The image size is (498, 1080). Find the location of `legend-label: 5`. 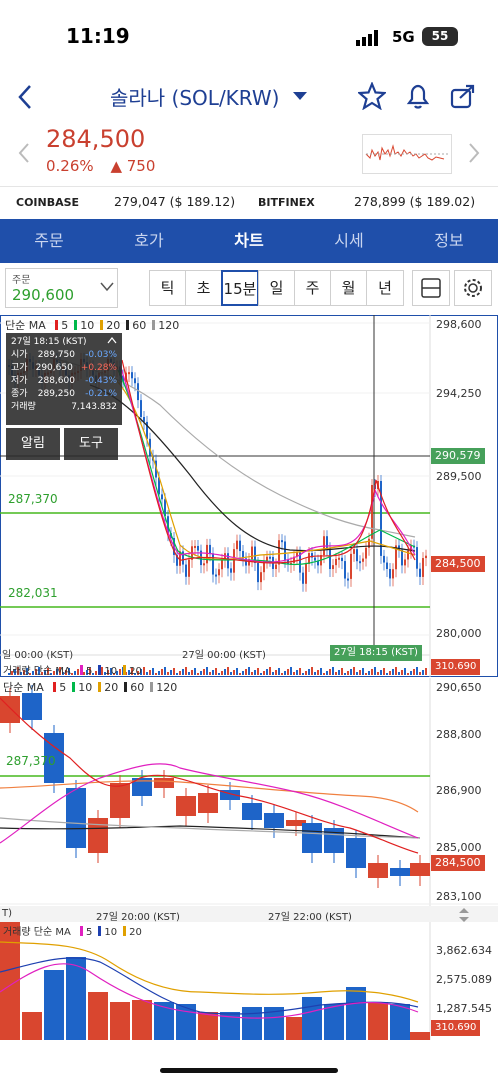

legend-label: 5 is located at coordinates (89, 932).